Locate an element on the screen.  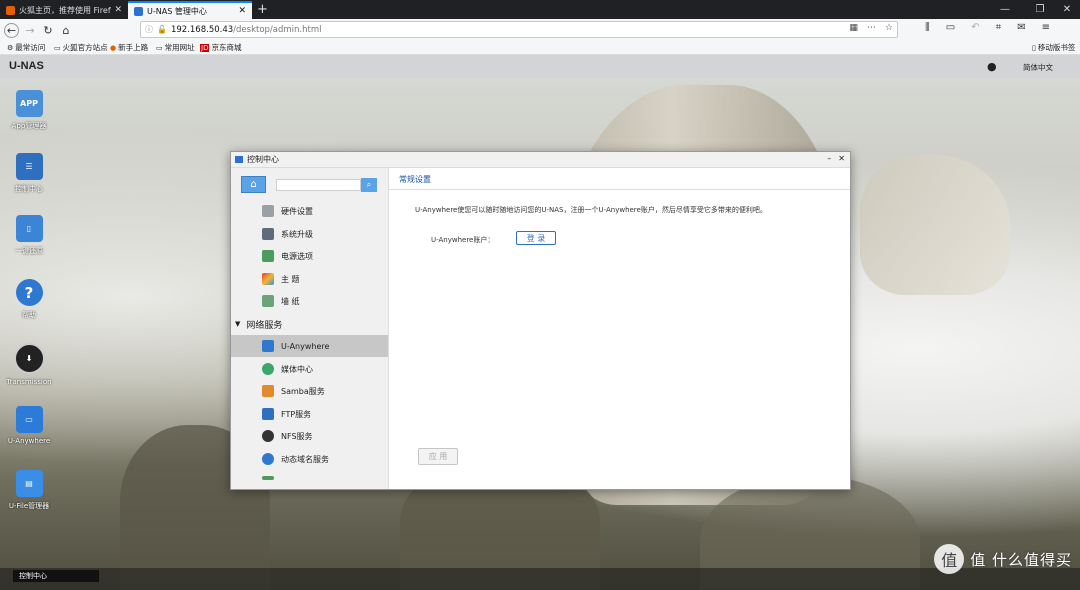
sidebar-item-nfs: NFS服务 is located at coordinates (309, 436).